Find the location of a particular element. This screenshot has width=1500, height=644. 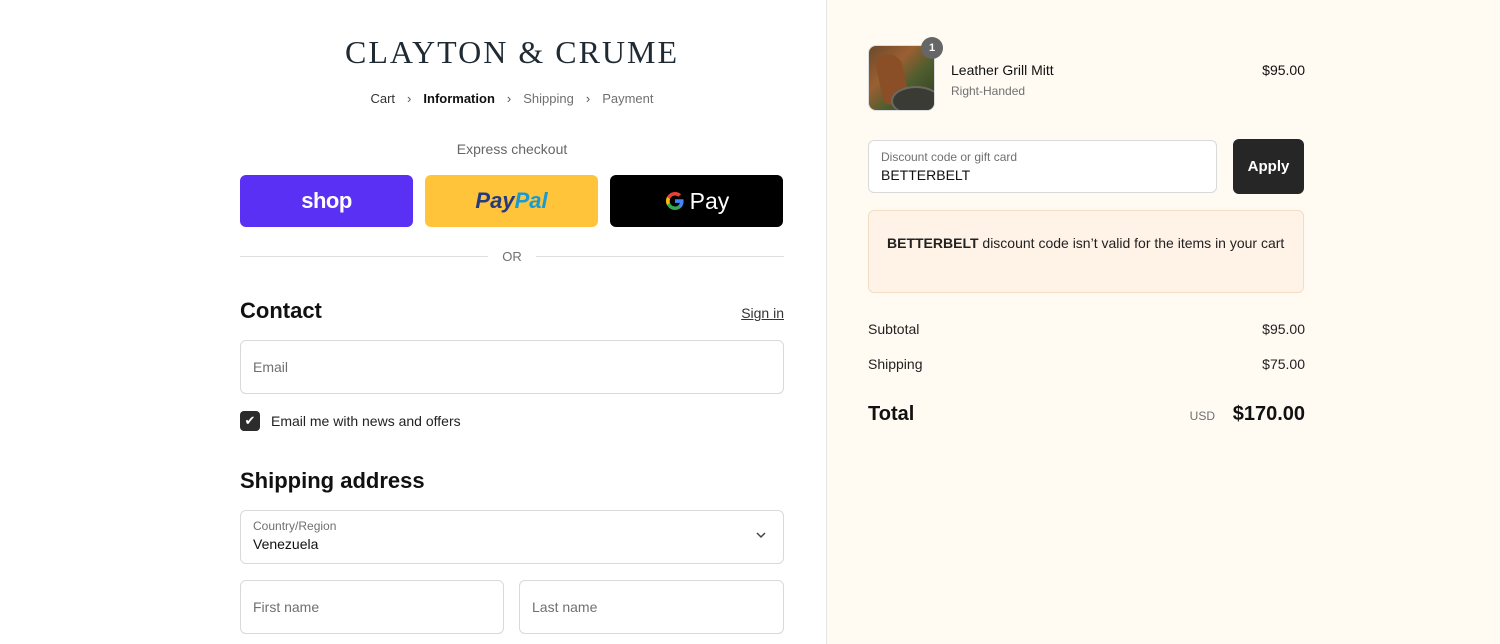

breadcrumb: Cart › Information › Shipping › Payment is located at coordinates (512, 98).